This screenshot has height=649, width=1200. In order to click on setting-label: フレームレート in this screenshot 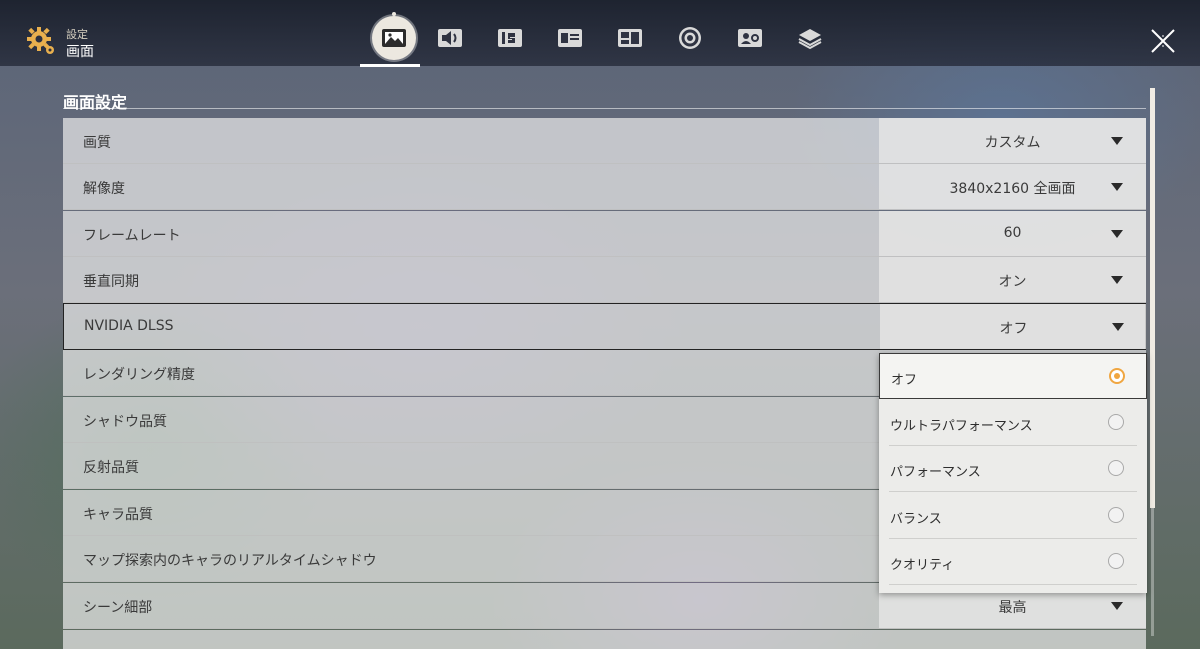, I will do `click(132, 236)`.